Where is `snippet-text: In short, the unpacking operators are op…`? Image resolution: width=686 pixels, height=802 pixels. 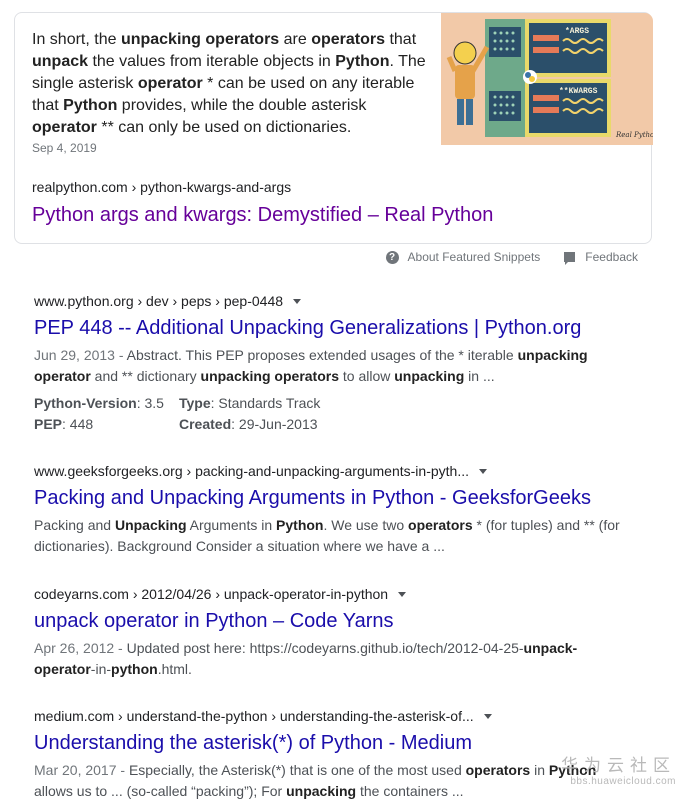 snippet-text: In short, the unpacking operators are op… is located at coordinates (229, 84).